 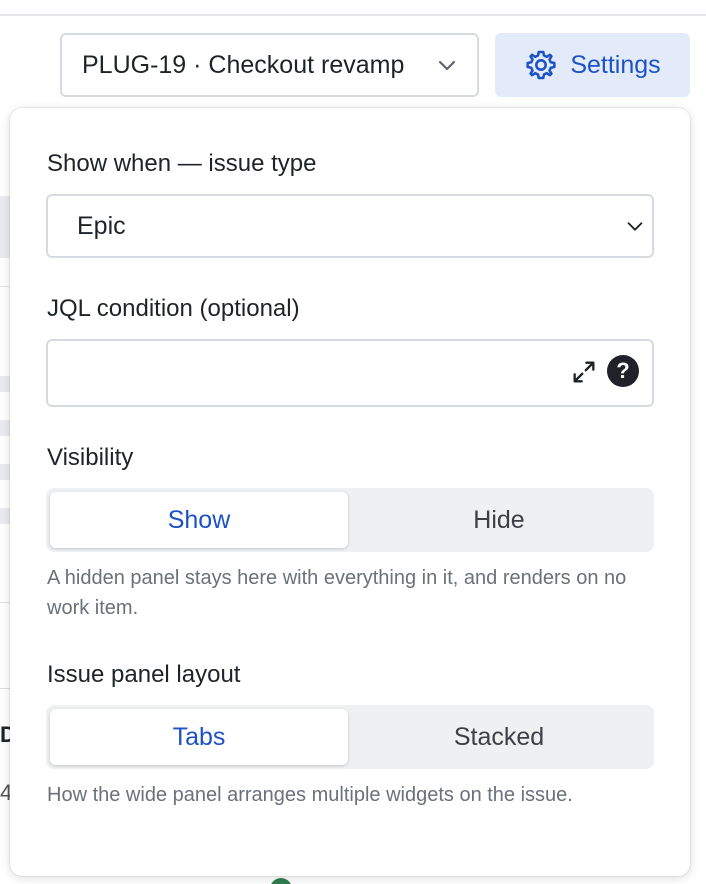 I want to click on visibility-label: Visibility, so click(x=90, y=457).